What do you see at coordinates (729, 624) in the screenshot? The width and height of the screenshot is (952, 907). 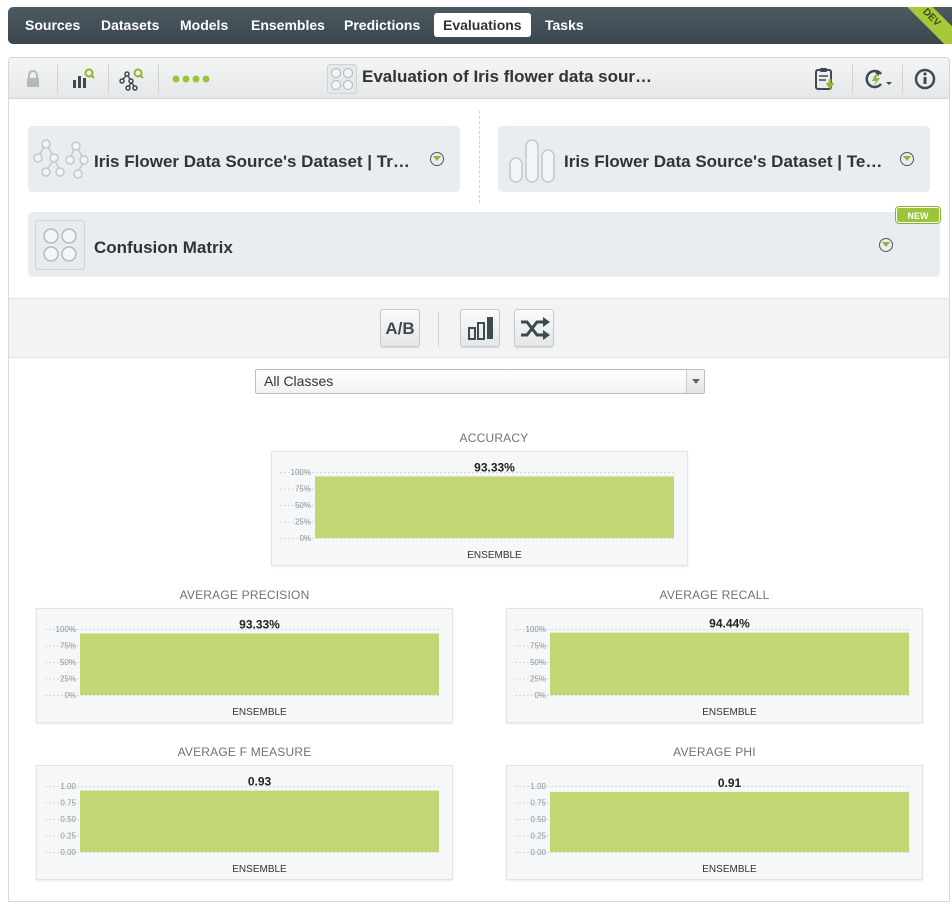 I see `data-label: 94.44%` at bounding box center [729, 624].